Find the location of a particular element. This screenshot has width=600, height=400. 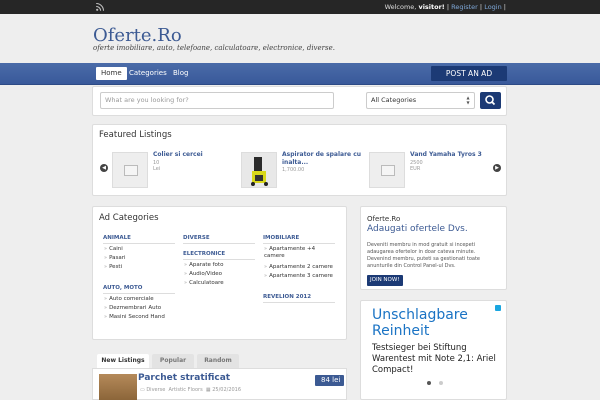

top-bar: Welcome, visitor! | Register | Login | is located at coordinates (300, 7).